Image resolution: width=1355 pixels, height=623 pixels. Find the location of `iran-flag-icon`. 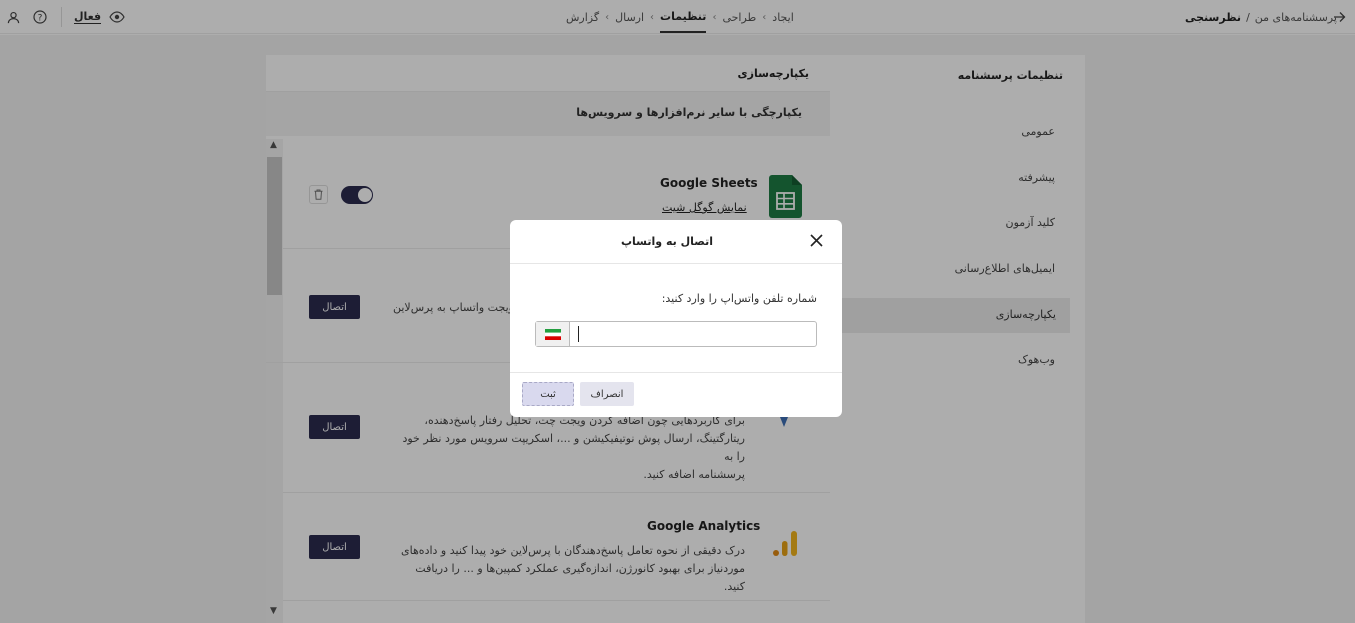

iran-flag-icon is located at coordinates (552, 334).